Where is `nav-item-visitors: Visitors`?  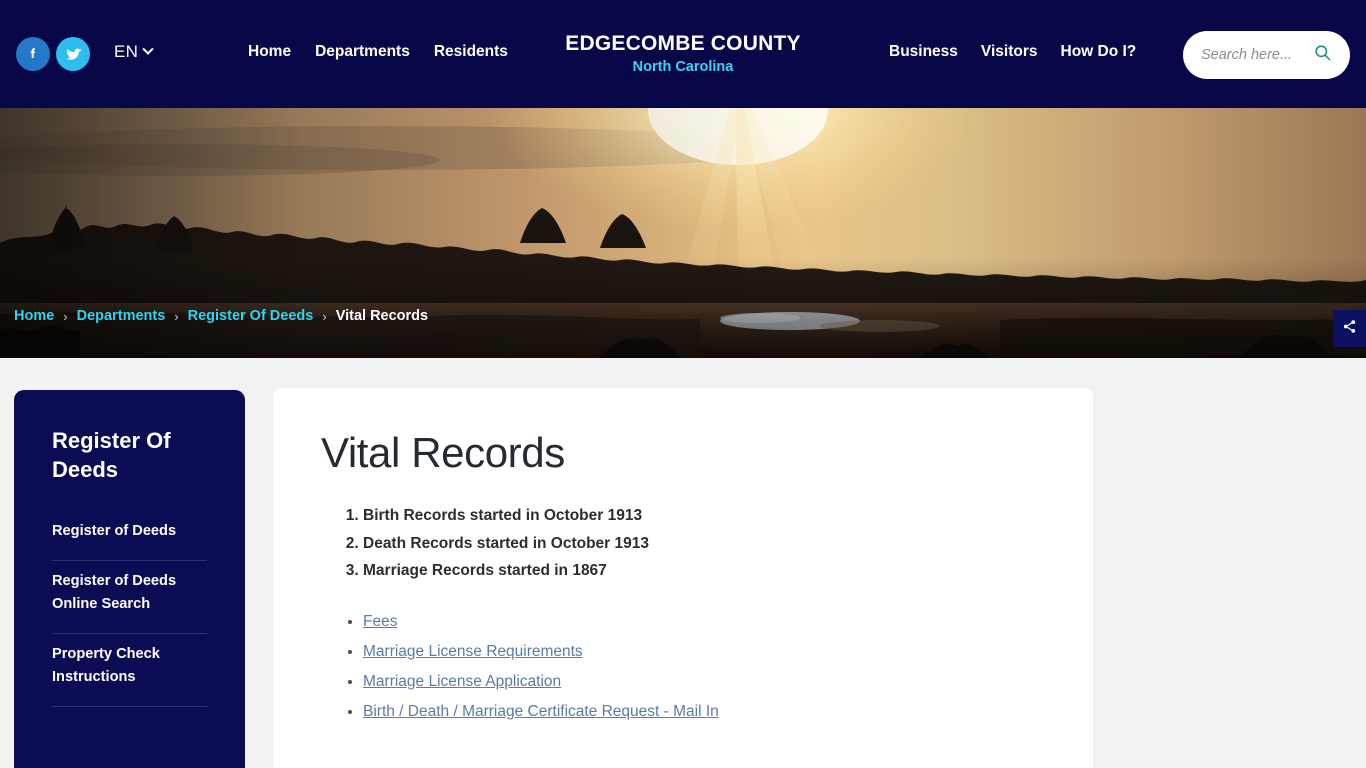 nav-item-visitors: Visitors is located at coordinates (1009, 52).